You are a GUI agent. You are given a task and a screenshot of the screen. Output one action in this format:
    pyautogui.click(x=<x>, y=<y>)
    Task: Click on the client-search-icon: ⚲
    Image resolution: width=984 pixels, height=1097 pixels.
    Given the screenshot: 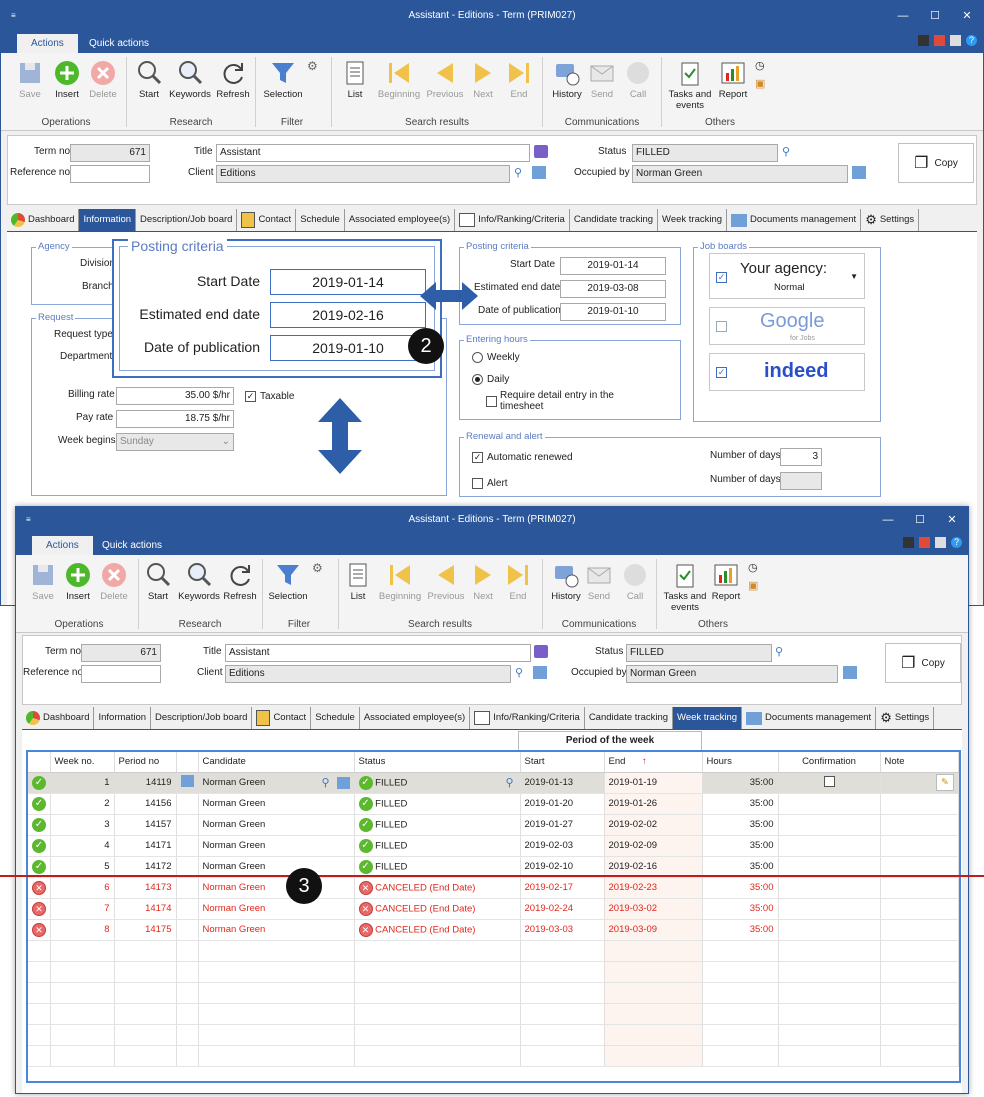 What is the action you would take?
    pyautogui.click(x=518, y=172)
    